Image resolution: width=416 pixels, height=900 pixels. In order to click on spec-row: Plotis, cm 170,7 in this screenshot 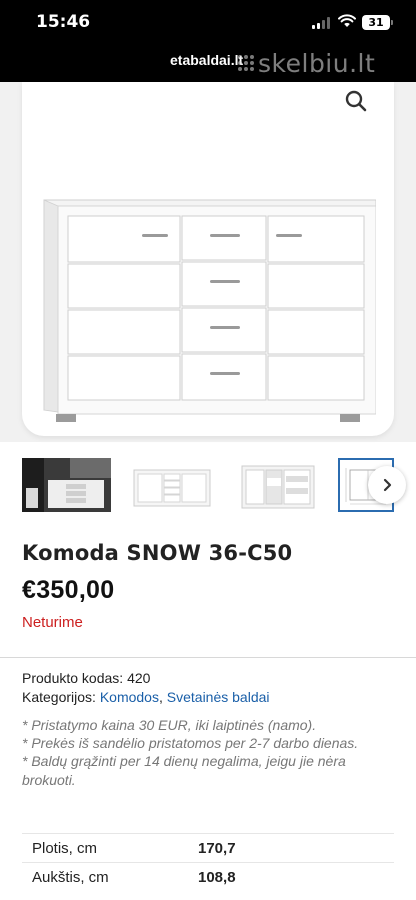, I will do `click(208, 847)`.